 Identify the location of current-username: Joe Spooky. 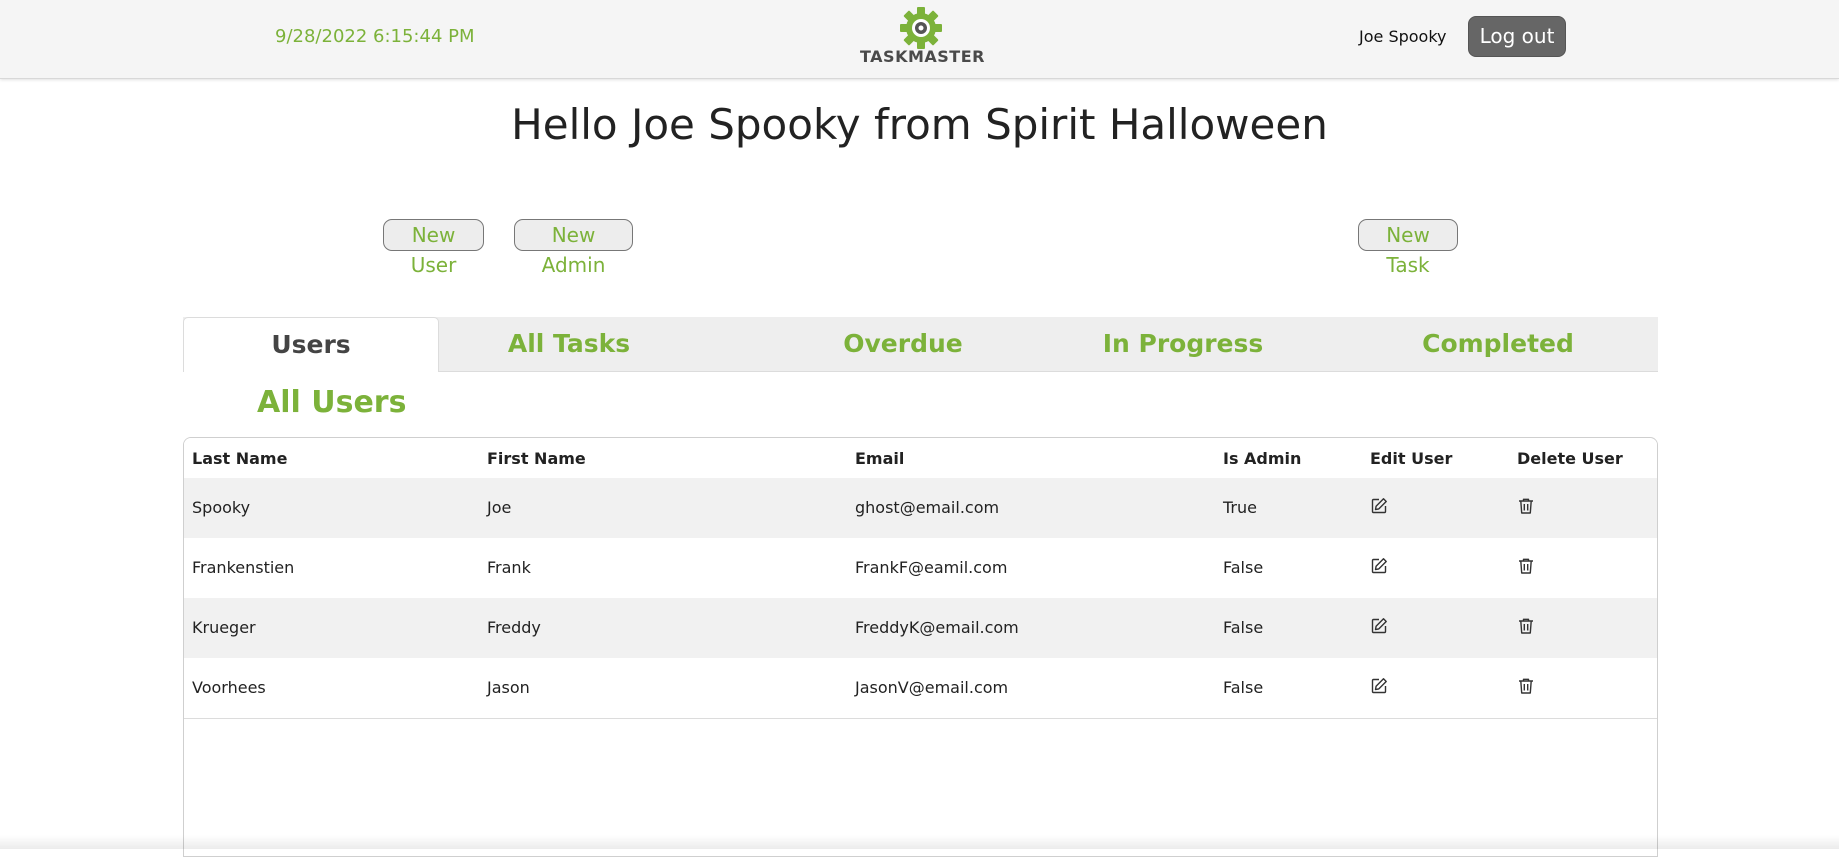
(1403, 36).